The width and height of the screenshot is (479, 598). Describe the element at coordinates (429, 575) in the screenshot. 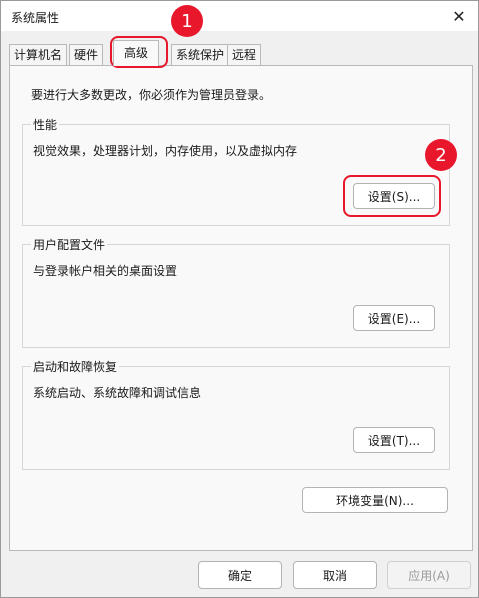

I see `apply-button: 应用(A)` at that location.